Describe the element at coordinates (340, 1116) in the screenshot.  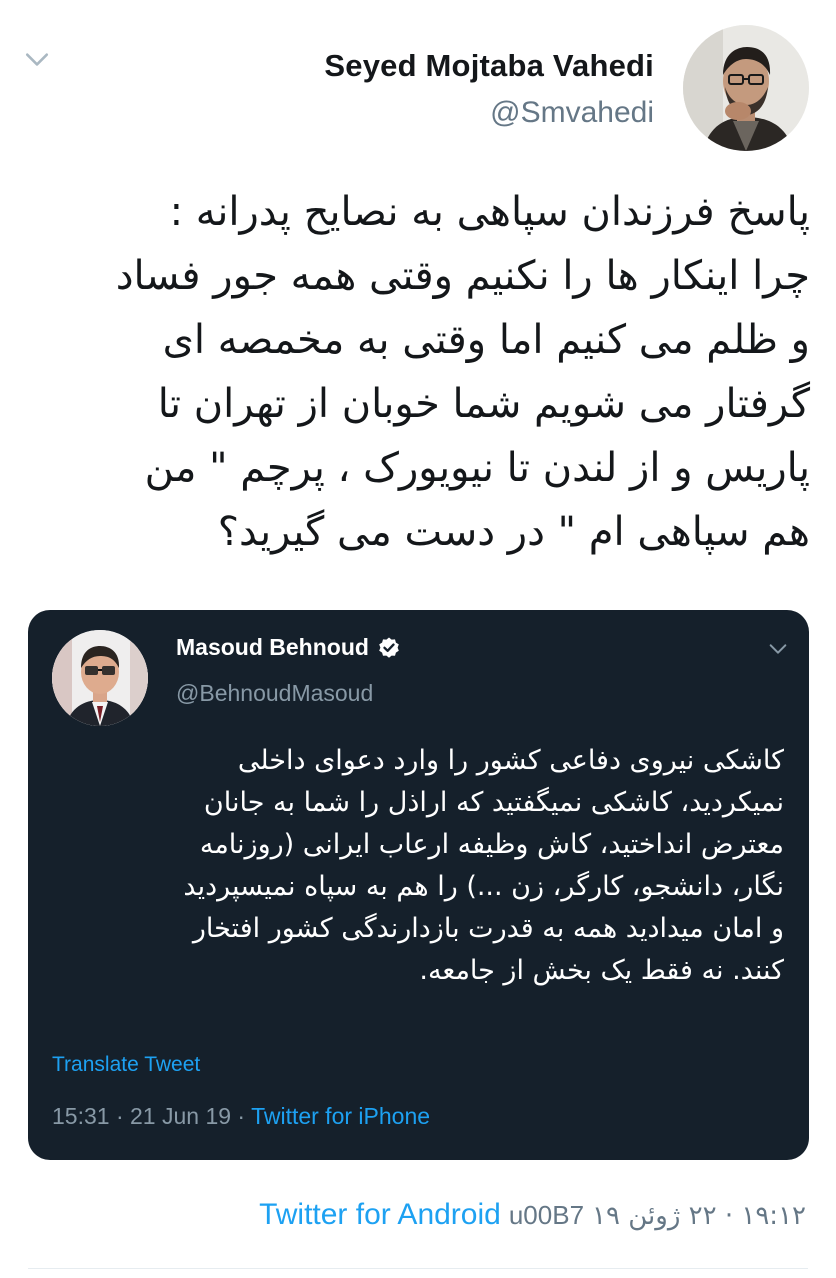
I see `quoted-tweet-source-link: Twitter for iPhone` at that location.